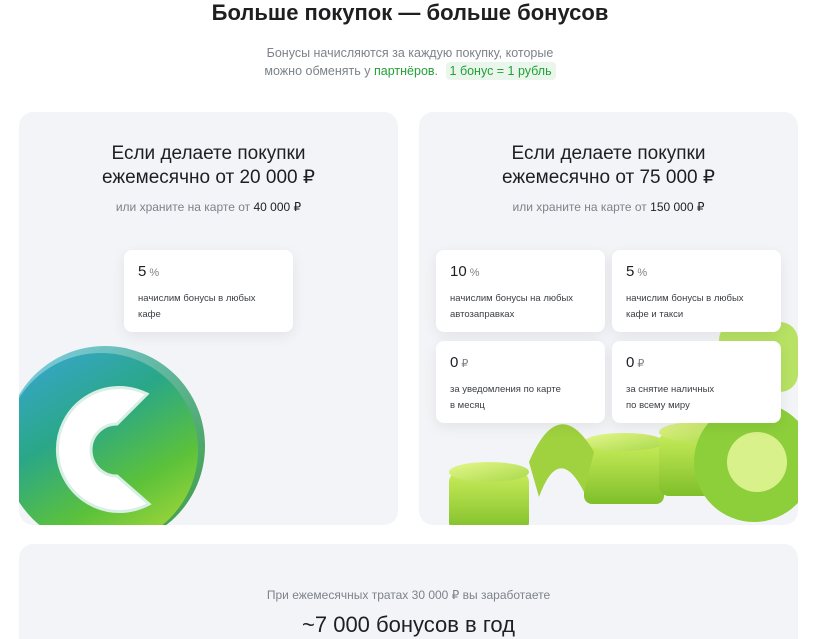 This screenshot has height=639, width=820. I want to click on benefit-description: начислим бонусы в любых кафе, so click(208, 307).